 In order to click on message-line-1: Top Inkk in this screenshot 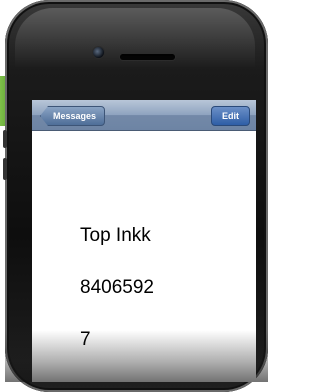, I will do `click(115, 235)`.